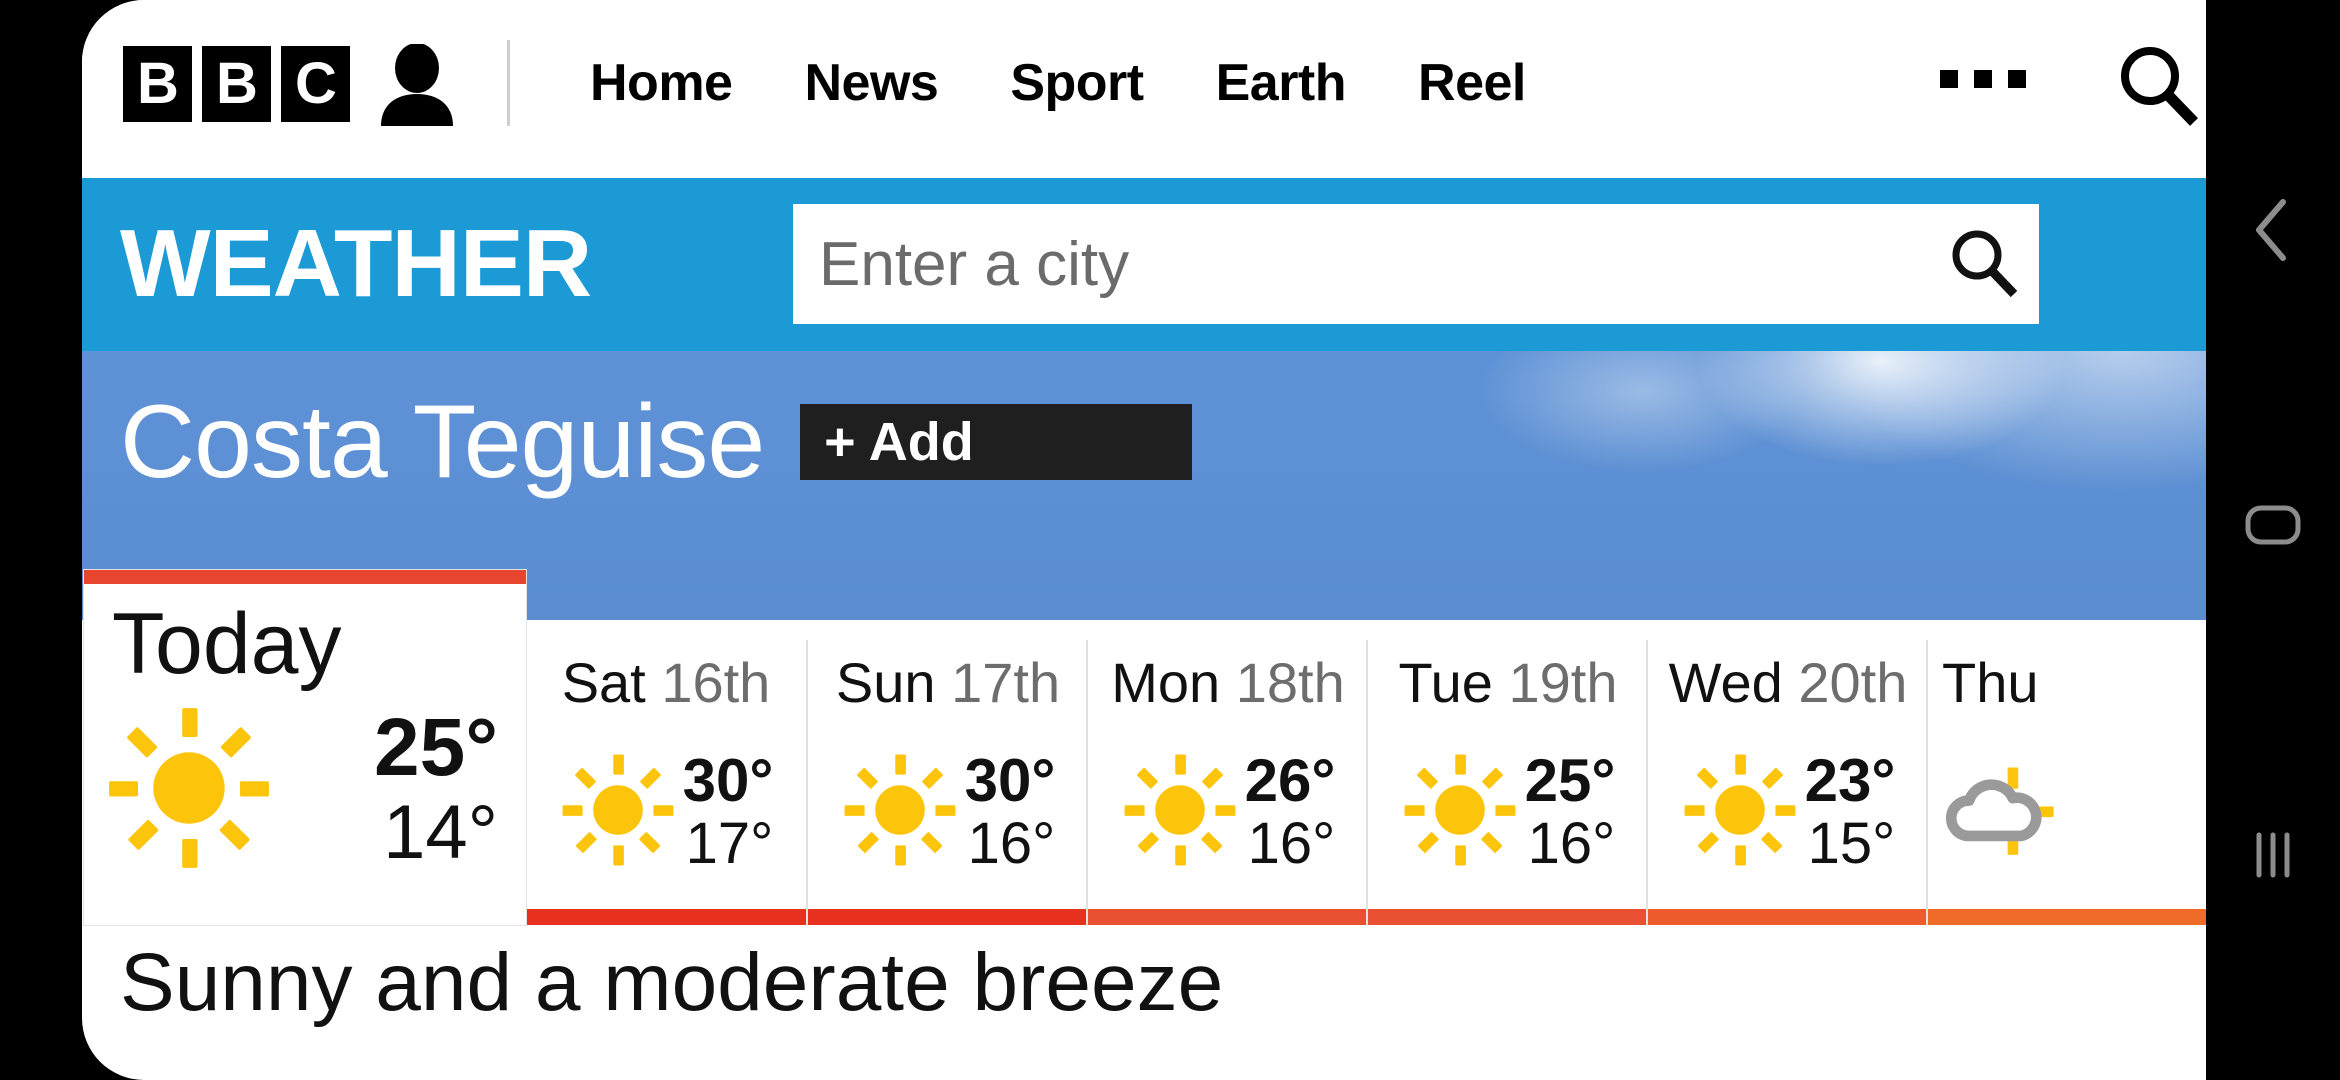 This screenshot has width=2340, height=1080. I want to click on day-temperatures: 26° 16°, so click(1290, 812).